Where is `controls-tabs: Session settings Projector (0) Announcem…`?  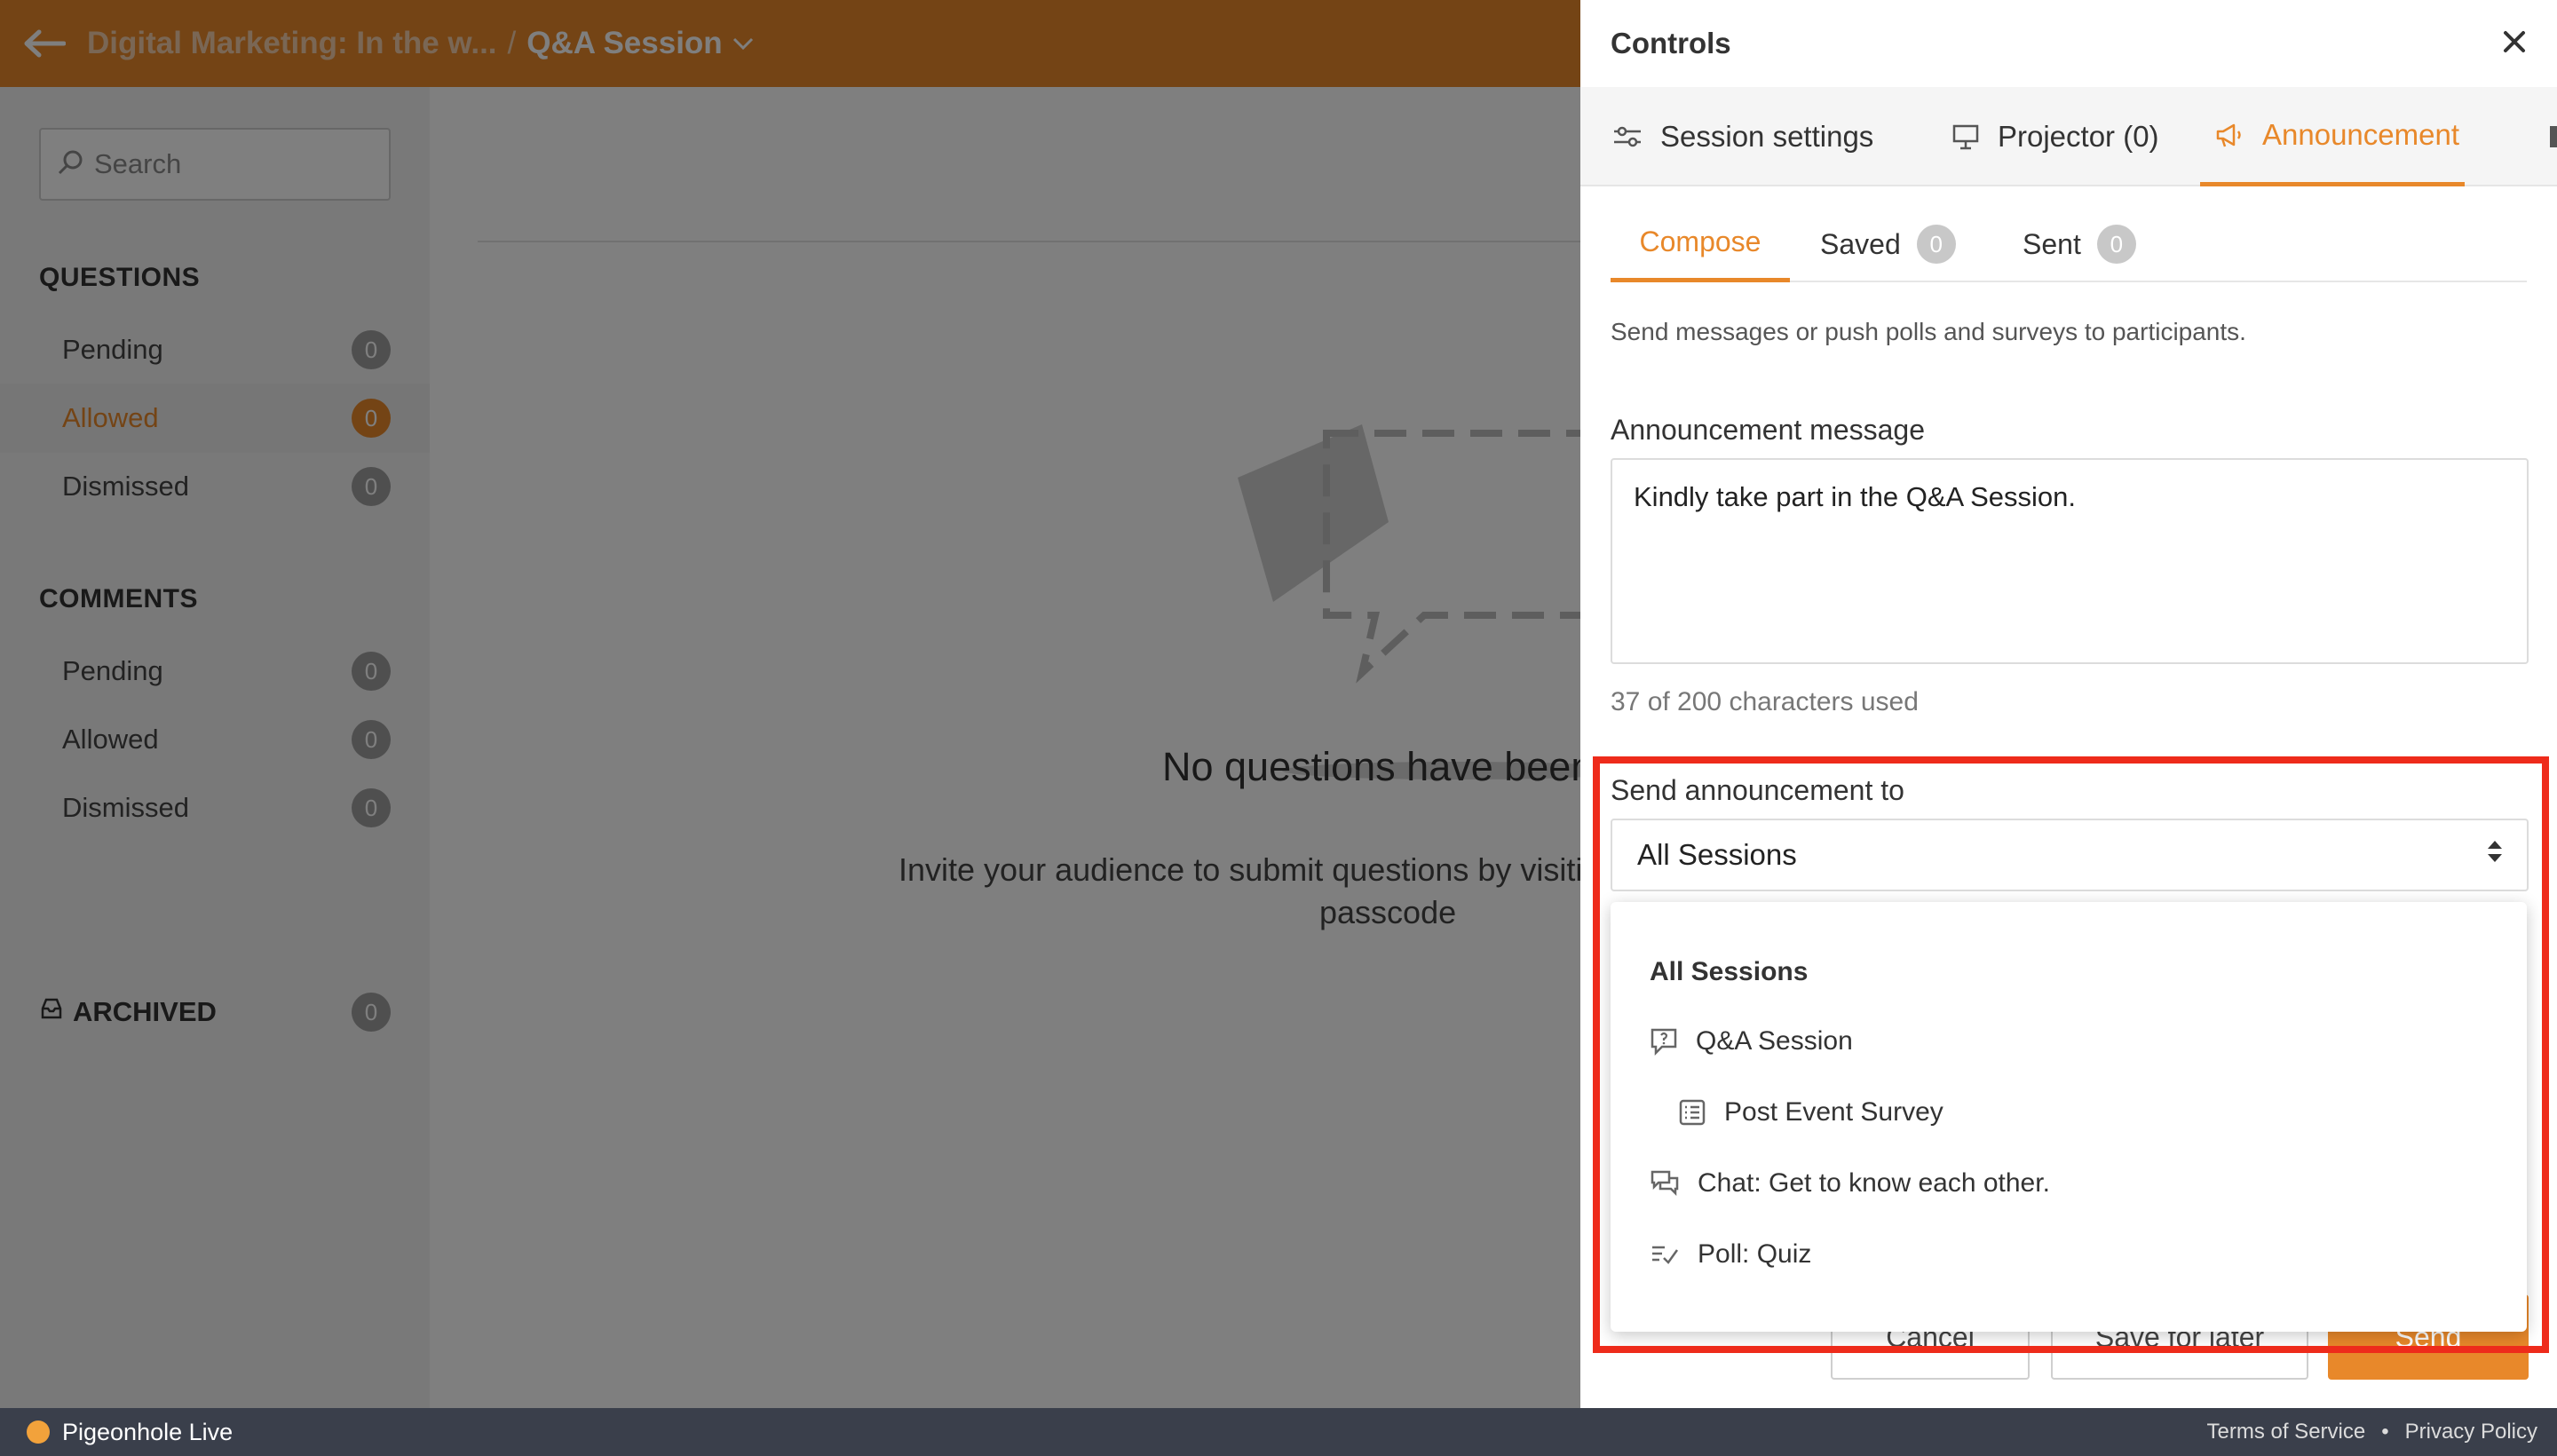 controls-tabs: Session settings Projector (0) Announcem… is located at coordinates (2068, 136).